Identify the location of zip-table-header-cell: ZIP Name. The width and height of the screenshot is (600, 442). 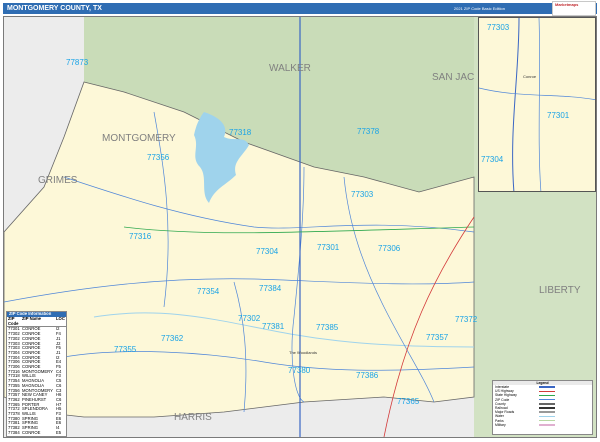
(32, 318).